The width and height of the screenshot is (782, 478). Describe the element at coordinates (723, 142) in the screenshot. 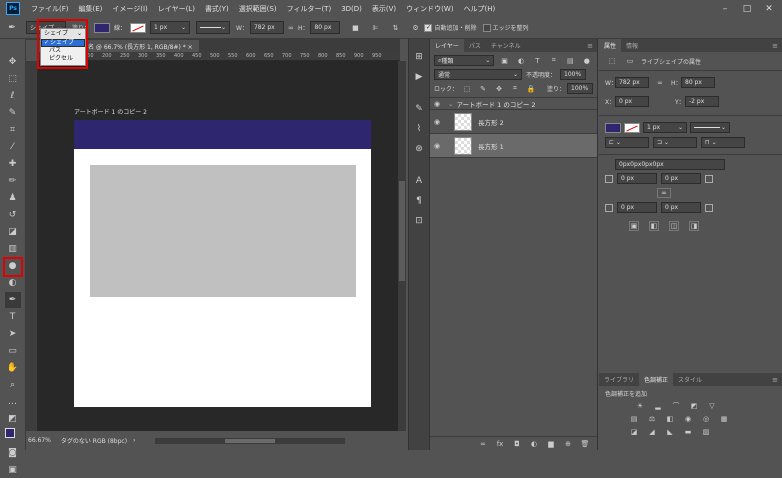

I see `stroke-join-select: ⊓ ⌄` at that location.